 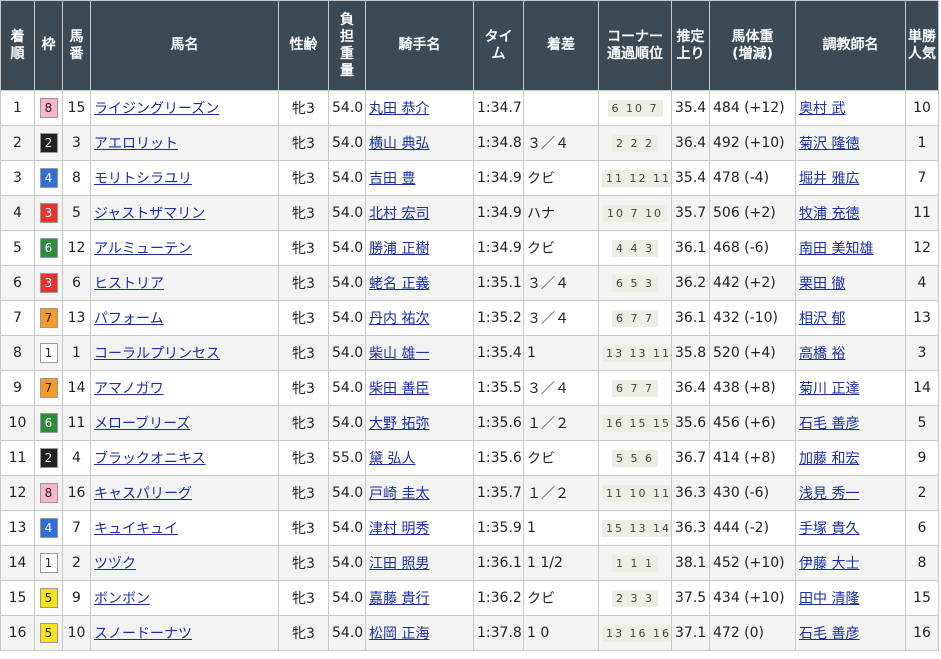 I want to click on header-margin: 着差, so click(x=561, y=45).